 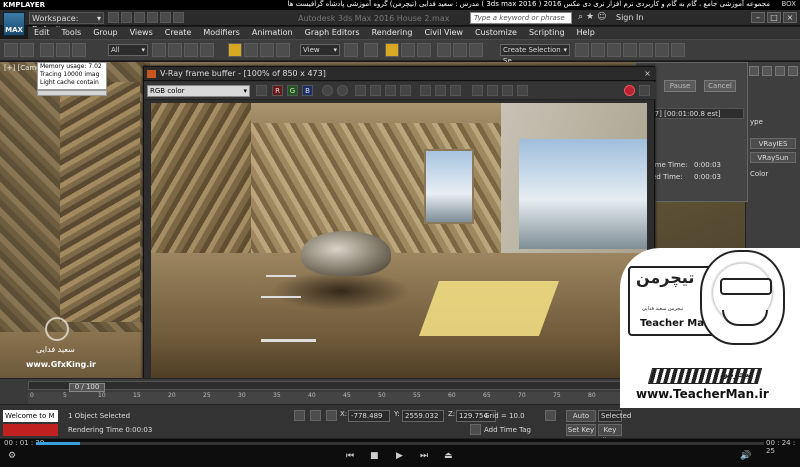 I want to click on menu-views: Views, so click(x=141, y=33).